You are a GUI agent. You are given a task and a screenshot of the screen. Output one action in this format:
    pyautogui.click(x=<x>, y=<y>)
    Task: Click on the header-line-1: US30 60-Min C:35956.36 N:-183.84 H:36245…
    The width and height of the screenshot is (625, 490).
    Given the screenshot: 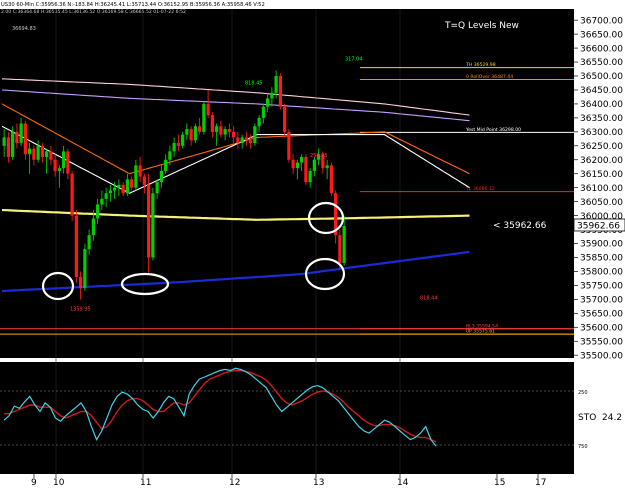 What is the action you would take?
    pyautogui.click(x=133, y=5)
    